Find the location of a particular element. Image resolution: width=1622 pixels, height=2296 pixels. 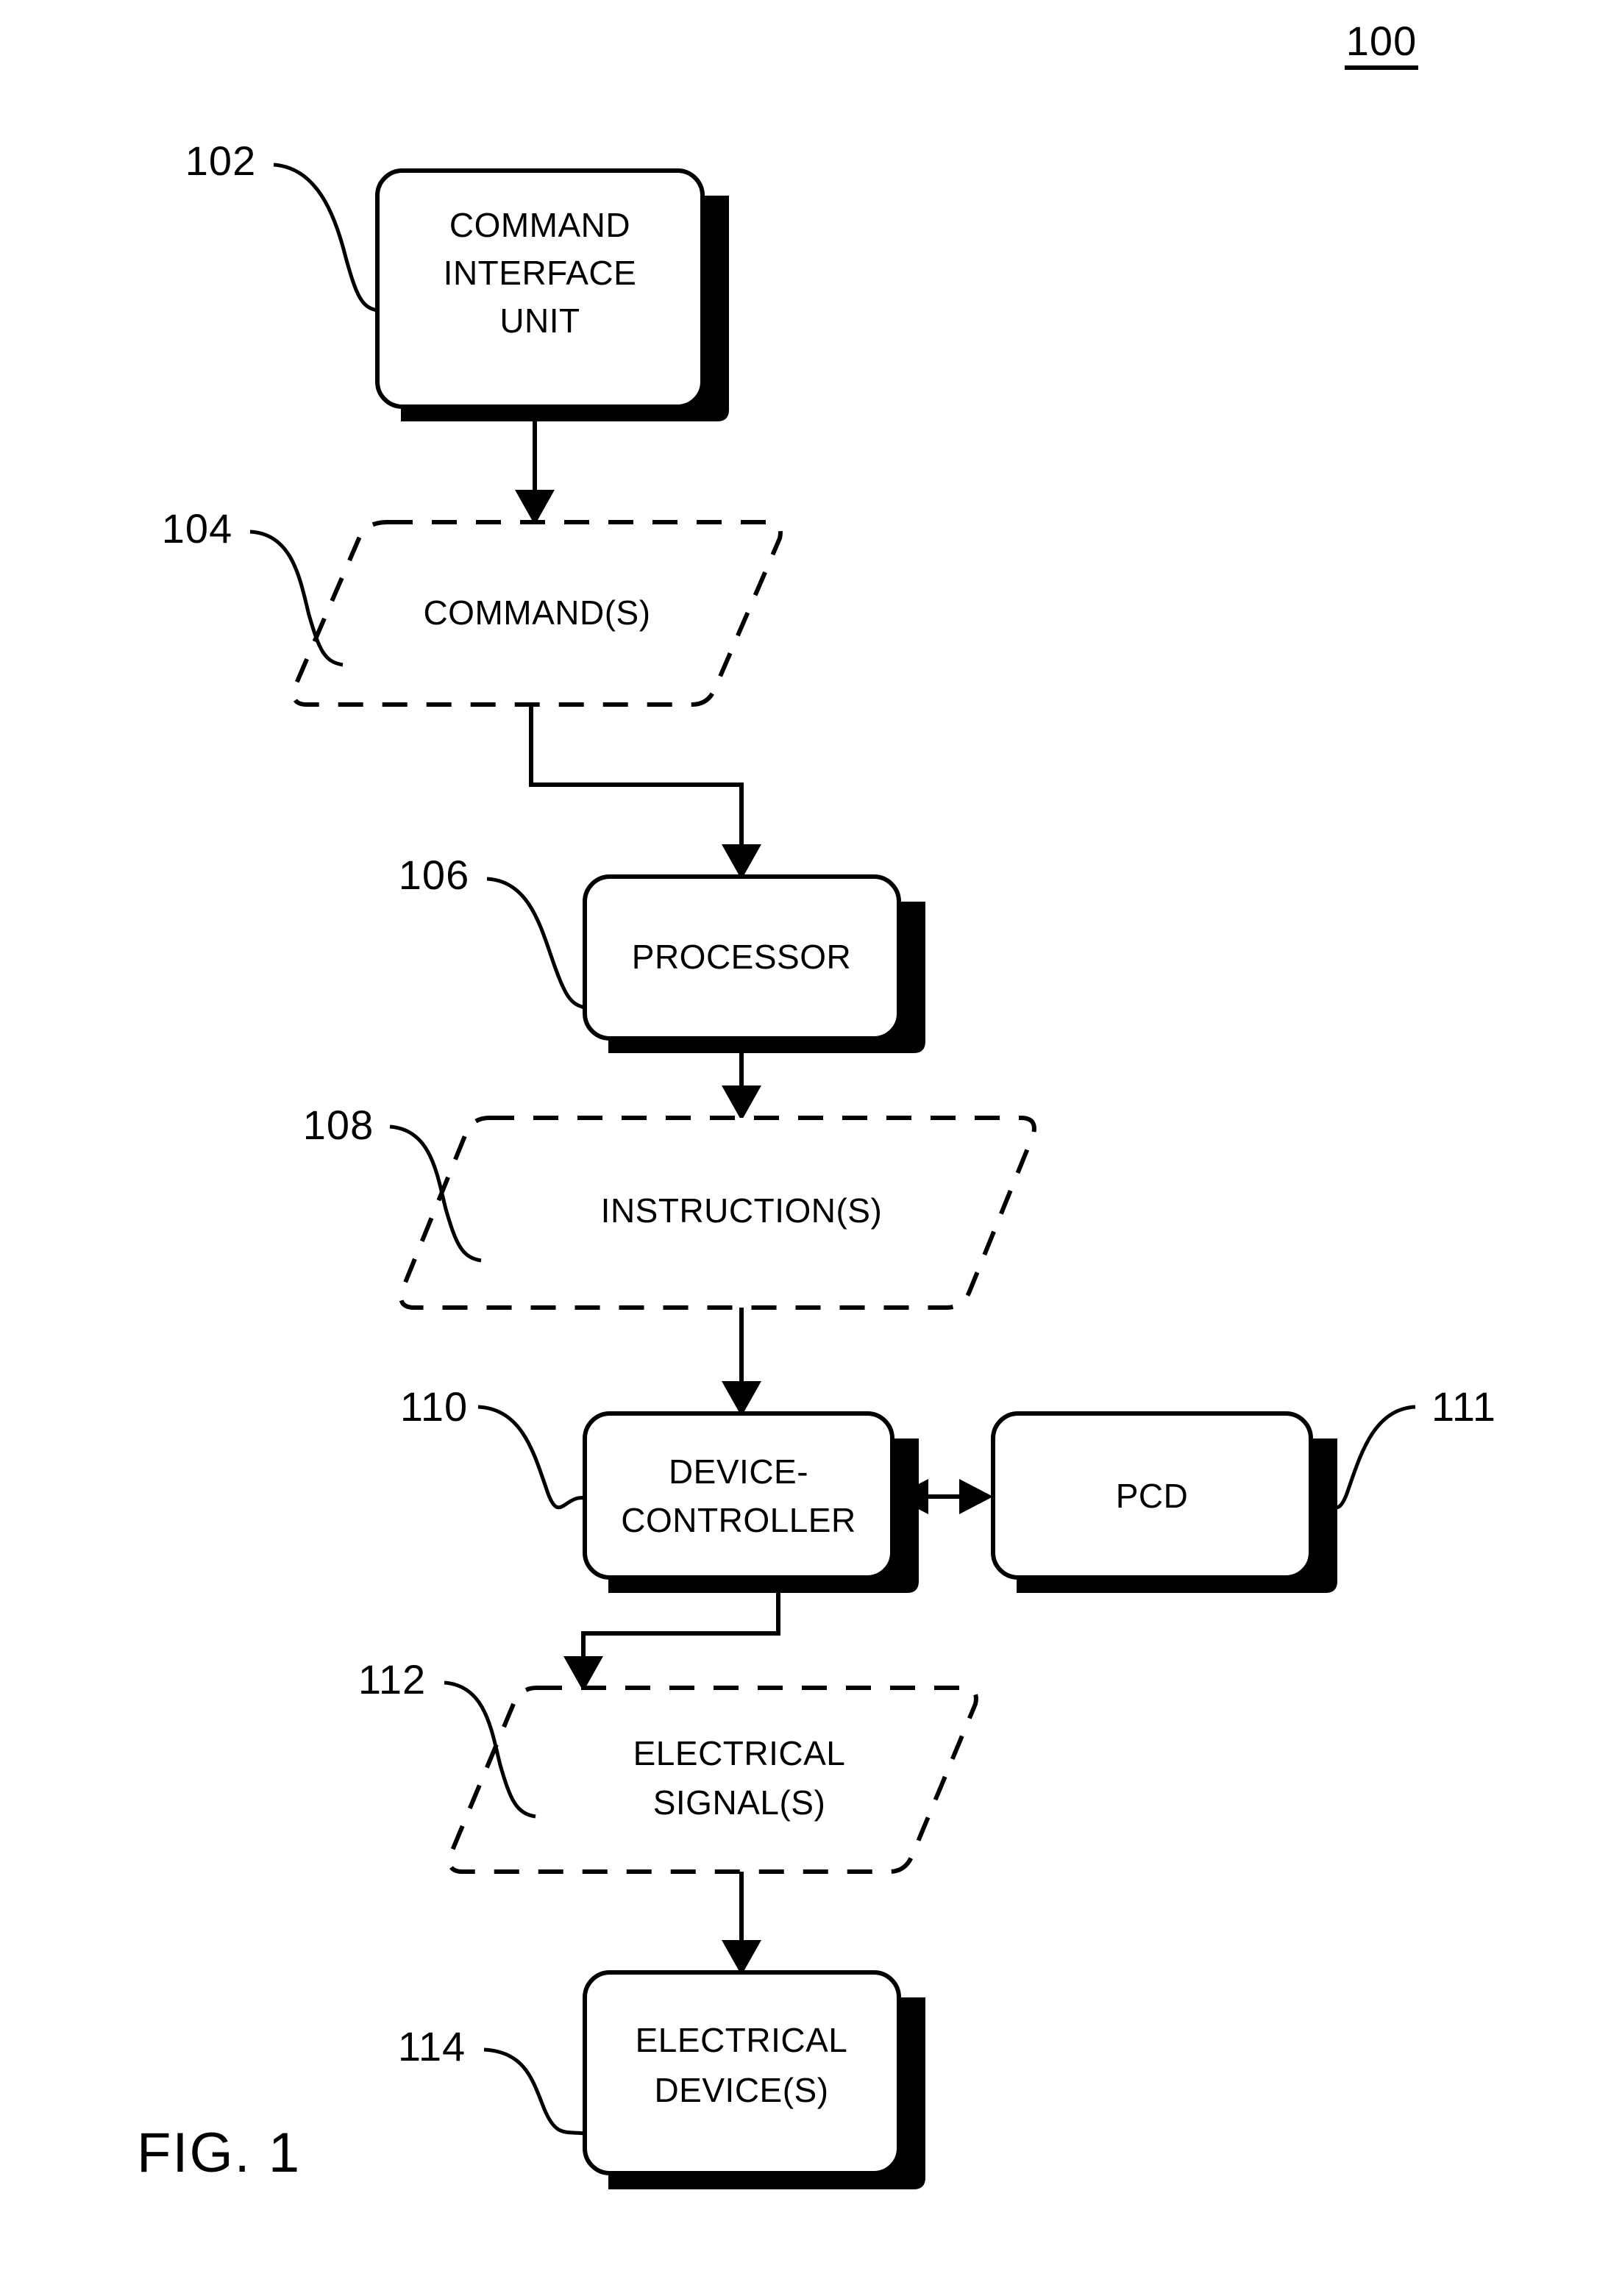

leader-106: 106 is located at coordinates (492, 931).